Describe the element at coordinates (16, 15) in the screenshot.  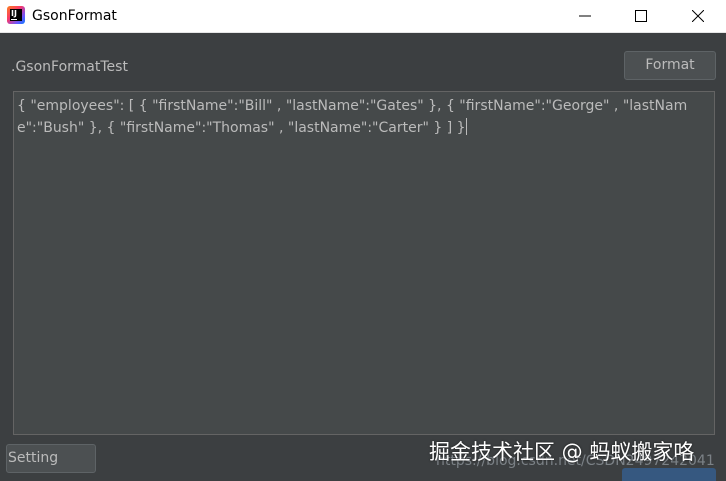
I see `intellij-app-icon: IJ` at that location.